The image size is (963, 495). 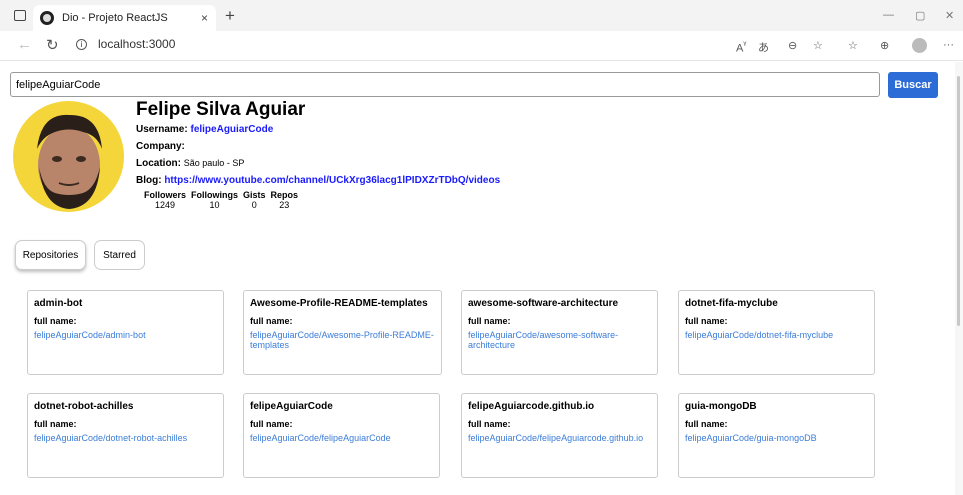 I want to click on repo-card: felipeAguiarCode full name, so click(x=341, y=435).